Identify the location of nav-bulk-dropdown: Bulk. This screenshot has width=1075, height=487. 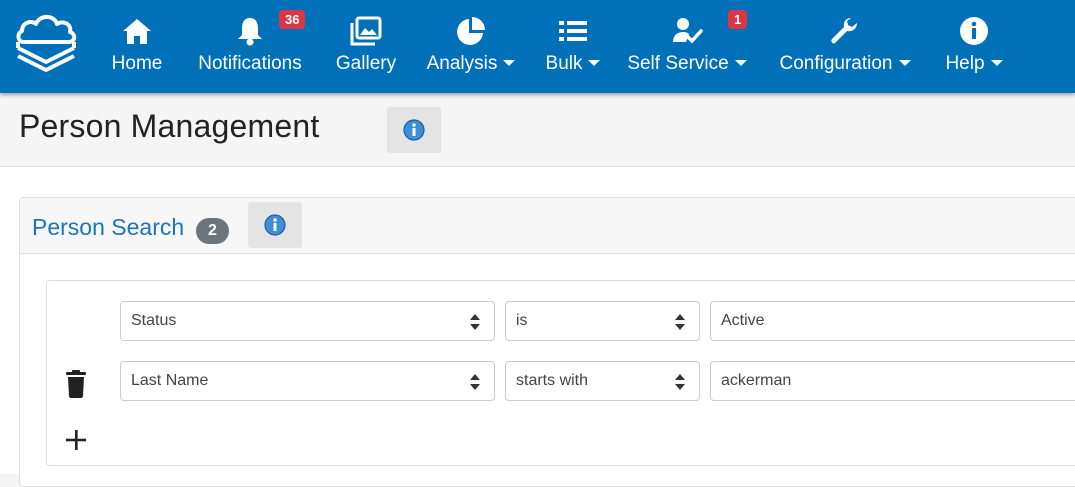
(573, 46).